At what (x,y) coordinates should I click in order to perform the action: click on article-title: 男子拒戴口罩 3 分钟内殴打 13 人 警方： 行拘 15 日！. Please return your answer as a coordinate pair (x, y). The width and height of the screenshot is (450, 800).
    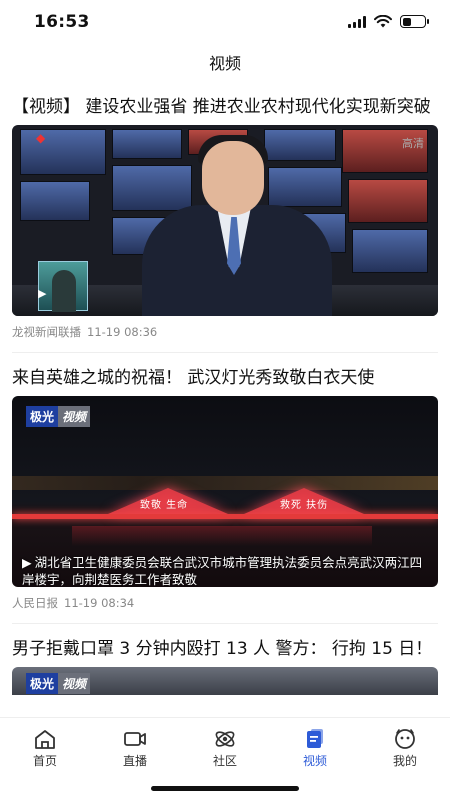
    Looking at the image, I should click on (225, 649).